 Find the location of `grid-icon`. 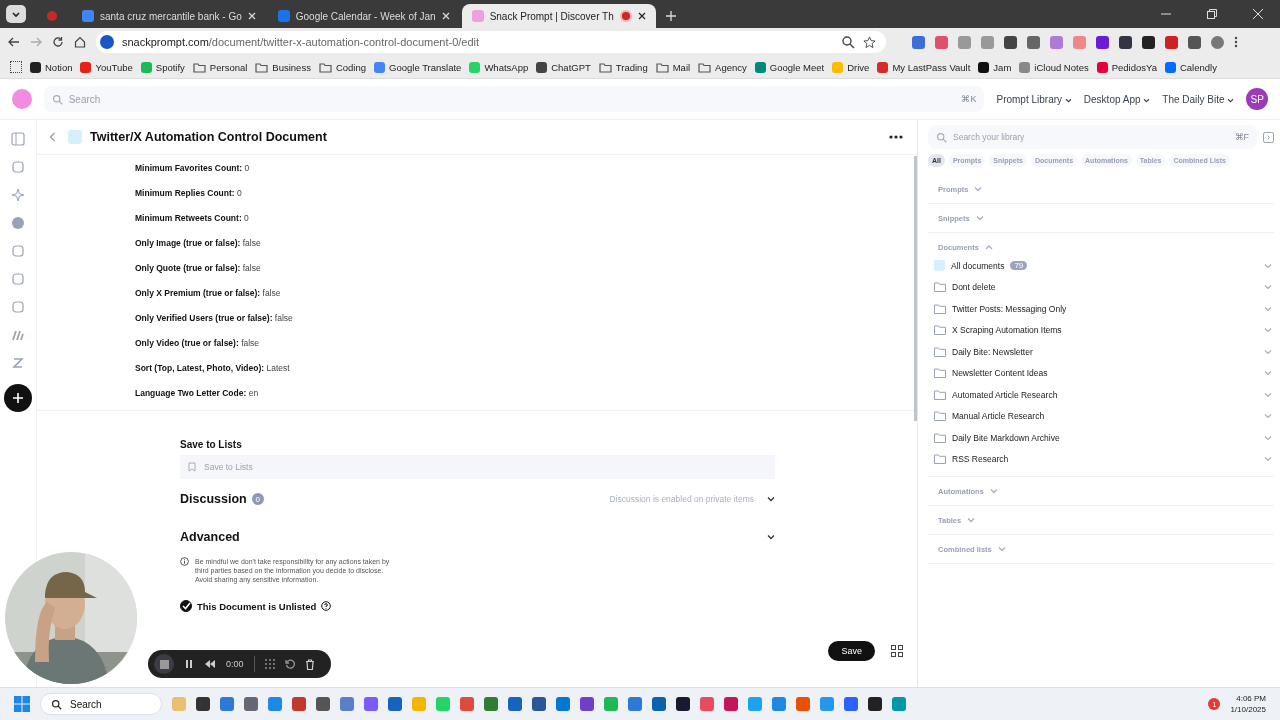

grid-icon is located at coordinates (897, 651).